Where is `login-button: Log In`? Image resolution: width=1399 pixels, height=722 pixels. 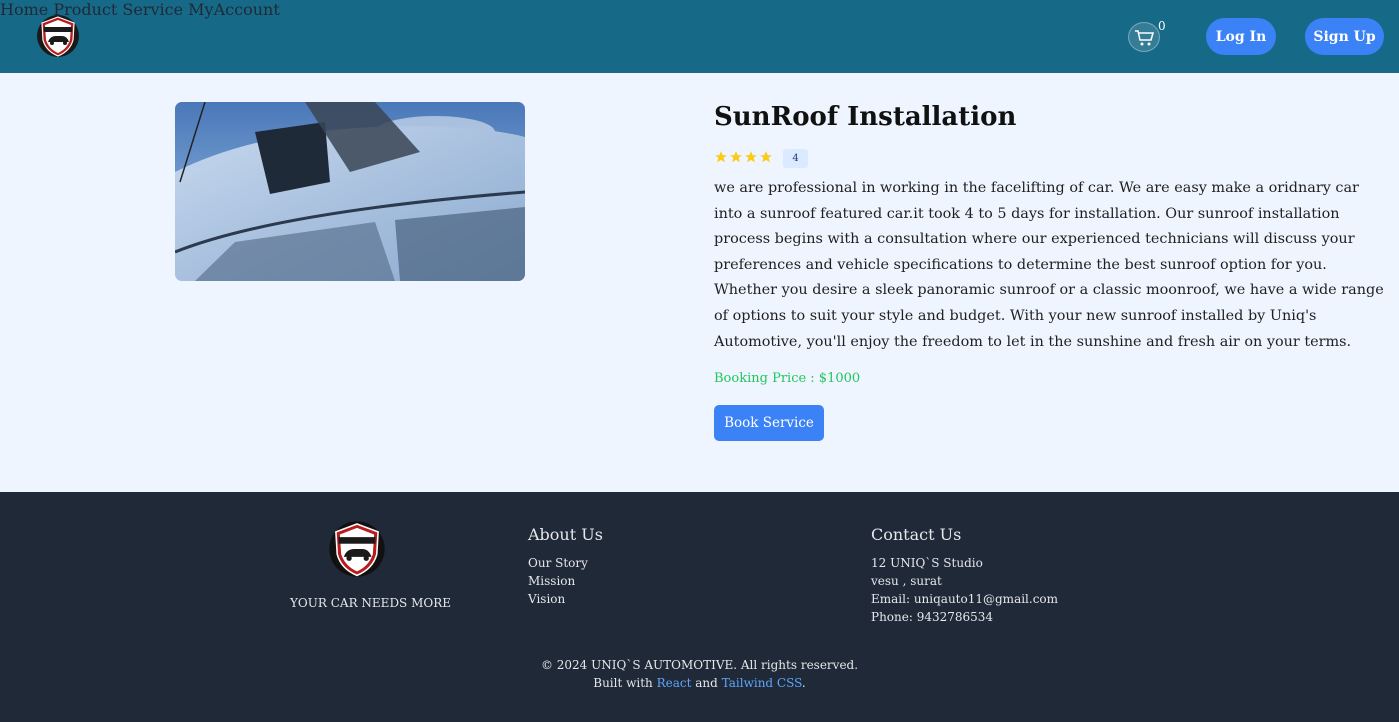
login-button: Log In is located at coordinates (1241, 36).